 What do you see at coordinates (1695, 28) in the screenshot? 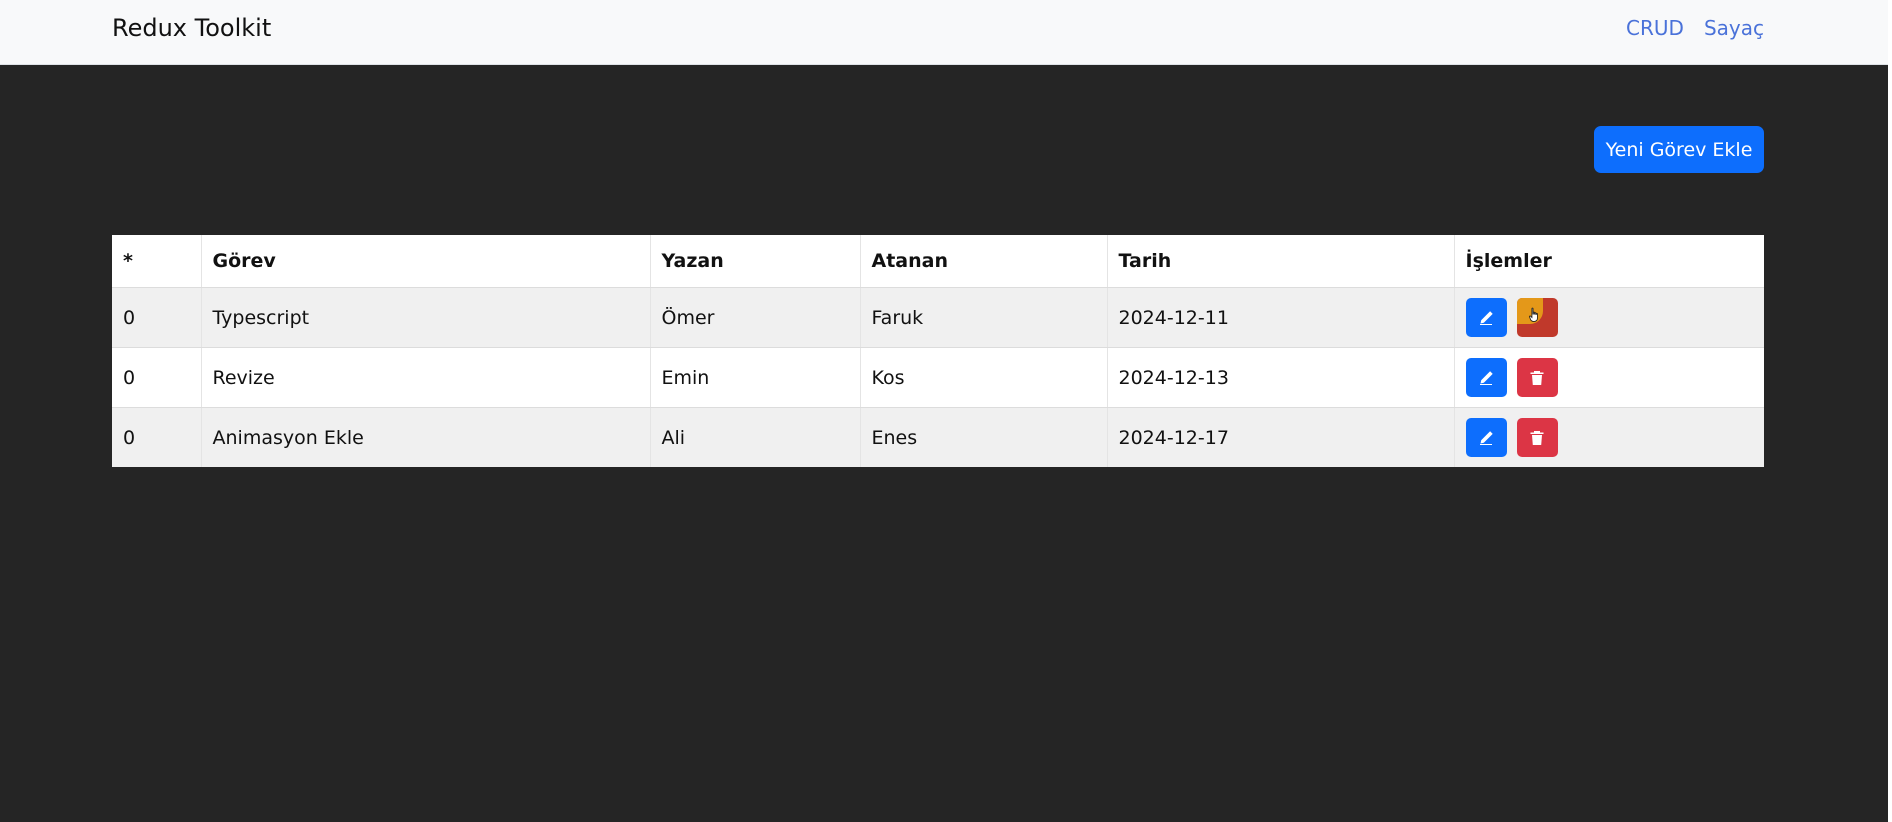
I see `nav-links: CRUD Sayaç` at bounding box center [1695, 28].